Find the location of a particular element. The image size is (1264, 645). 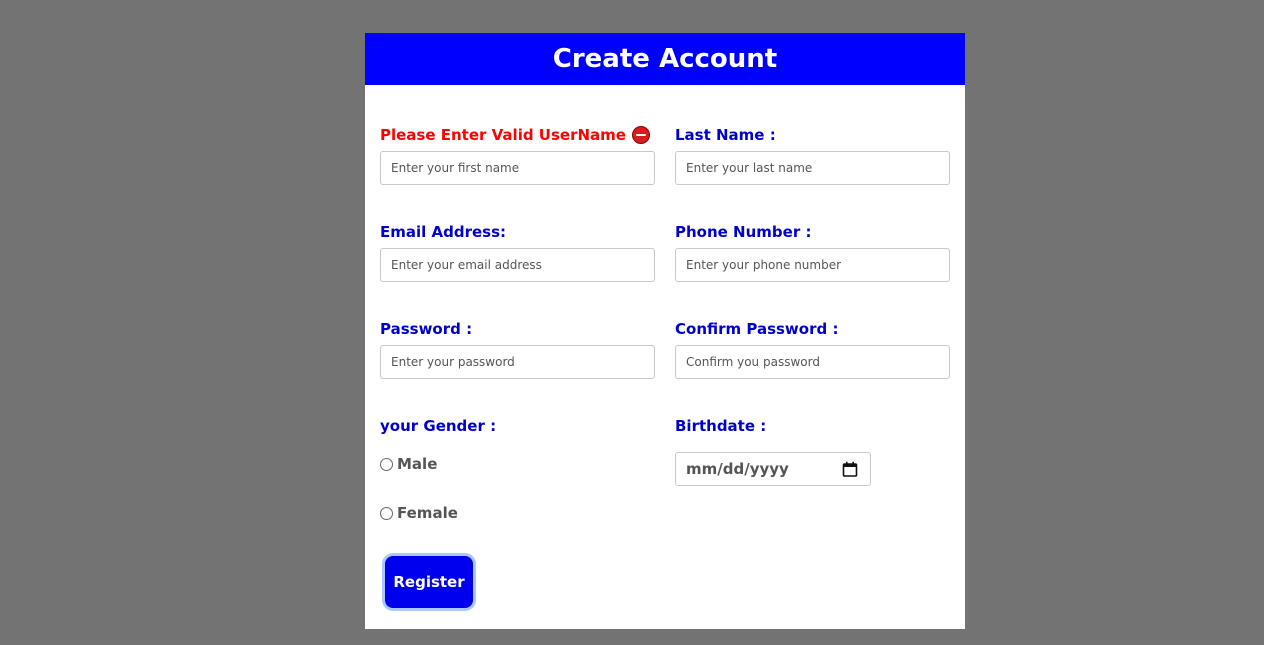

birthdate-label: Birthdate : is located at coordinates (721, 426).